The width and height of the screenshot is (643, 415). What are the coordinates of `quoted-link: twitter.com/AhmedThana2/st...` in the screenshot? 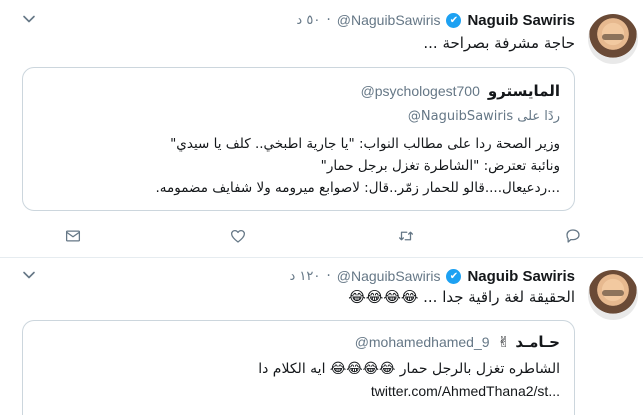 It's located at (465, 391).